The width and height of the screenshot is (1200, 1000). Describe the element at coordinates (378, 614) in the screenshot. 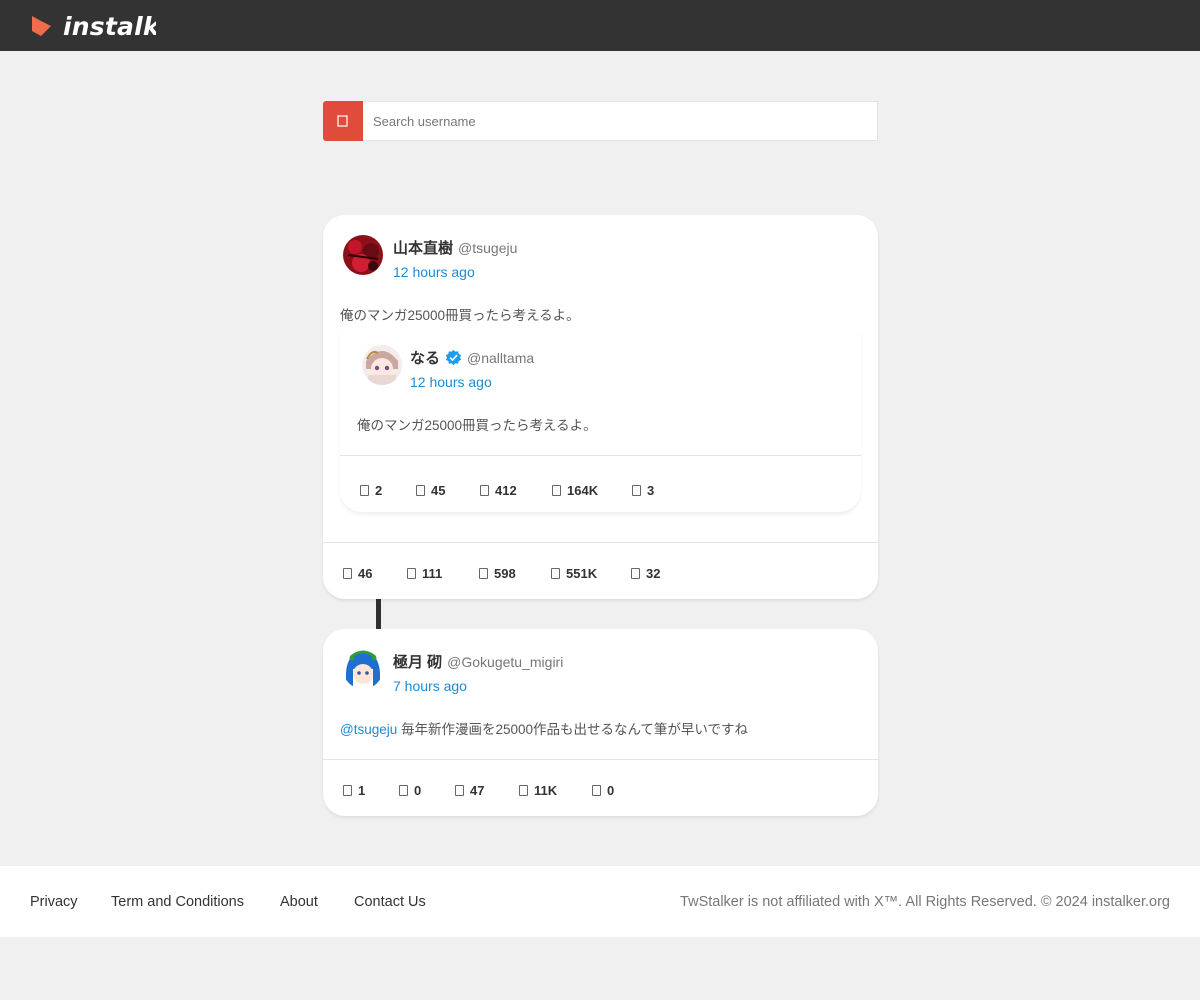

I see `thread-connector` at that location.